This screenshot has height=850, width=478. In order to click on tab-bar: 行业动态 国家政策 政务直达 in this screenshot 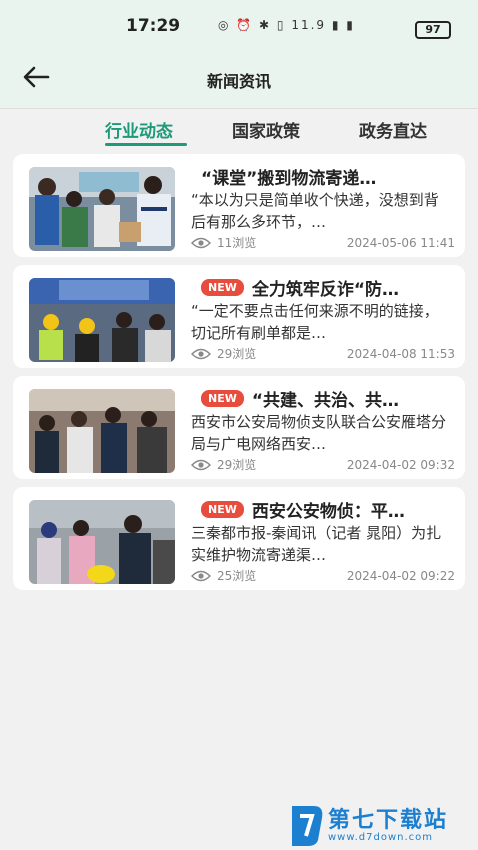, I will do `click(239, 129)`.